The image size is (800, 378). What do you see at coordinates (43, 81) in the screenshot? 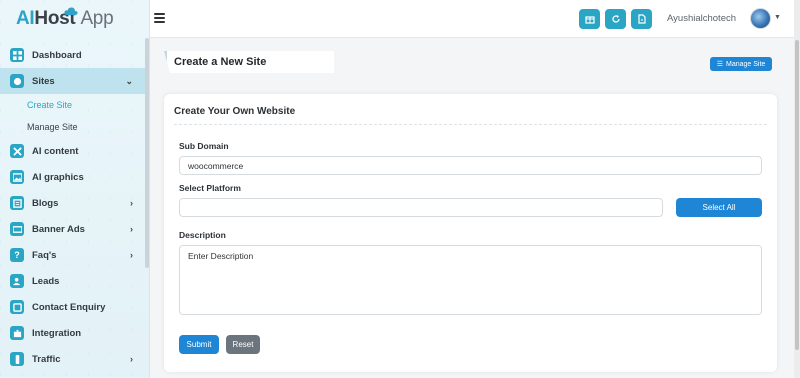
I see `sidebar-item-label: Sites` at bounding box center [43, 81].